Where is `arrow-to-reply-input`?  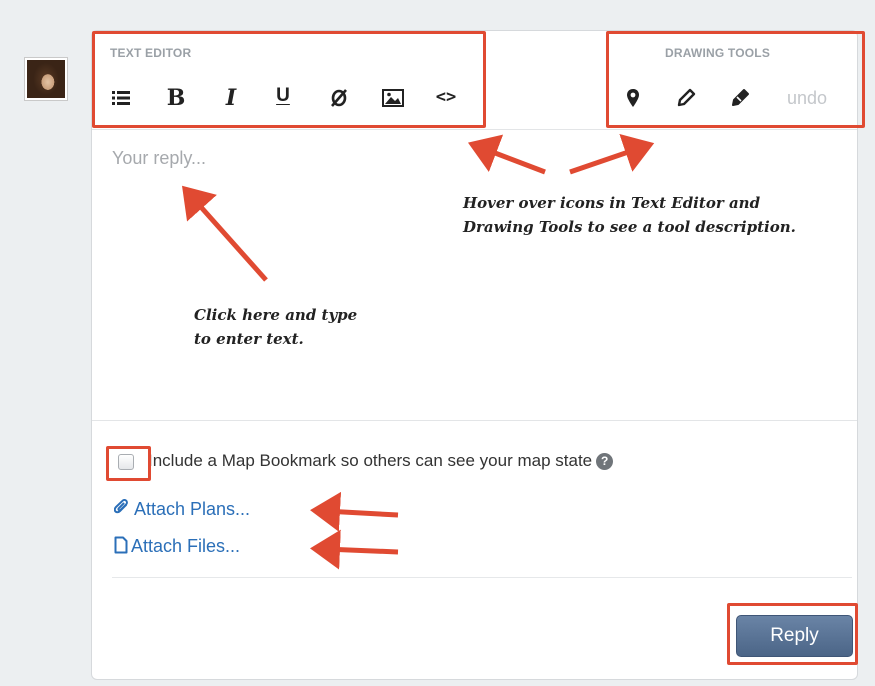 arrow-to-reply-input is located at coordinates (225, 233).